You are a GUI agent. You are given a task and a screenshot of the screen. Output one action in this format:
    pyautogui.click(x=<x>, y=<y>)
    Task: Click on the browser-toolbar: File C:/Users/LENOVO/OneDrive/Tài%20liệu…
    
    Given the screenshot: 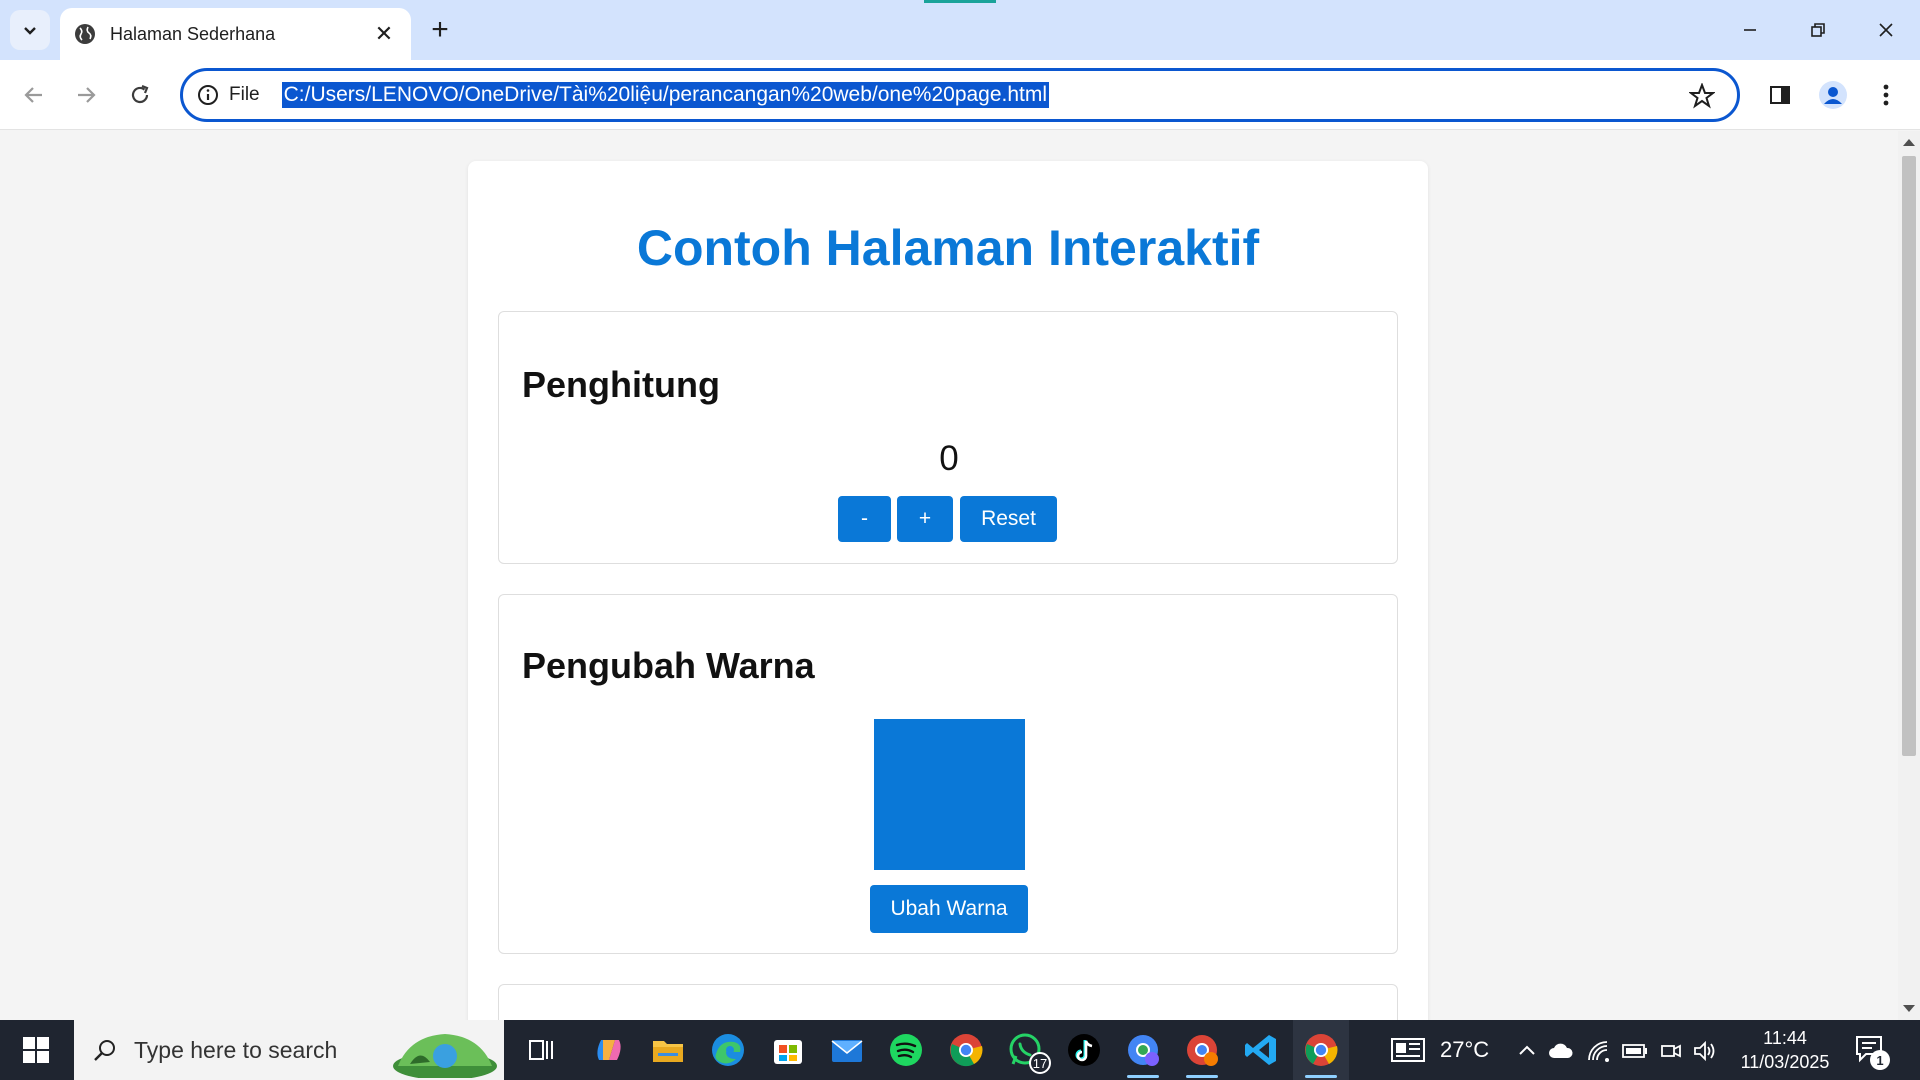 What is the action you would take?
    pyautogui.click(x=960, y=95)
    